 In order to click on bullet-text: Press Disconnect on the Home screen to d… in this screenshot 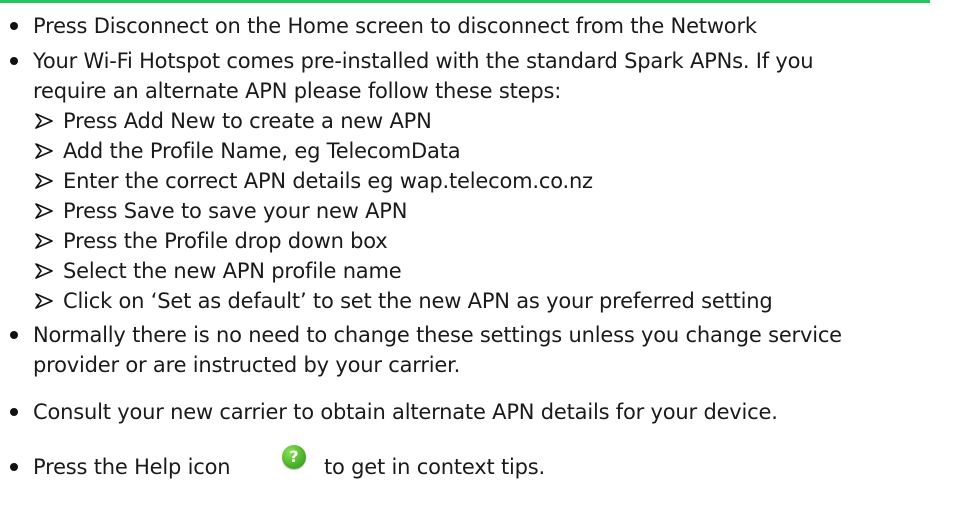, I will do `click(395, 26)`.